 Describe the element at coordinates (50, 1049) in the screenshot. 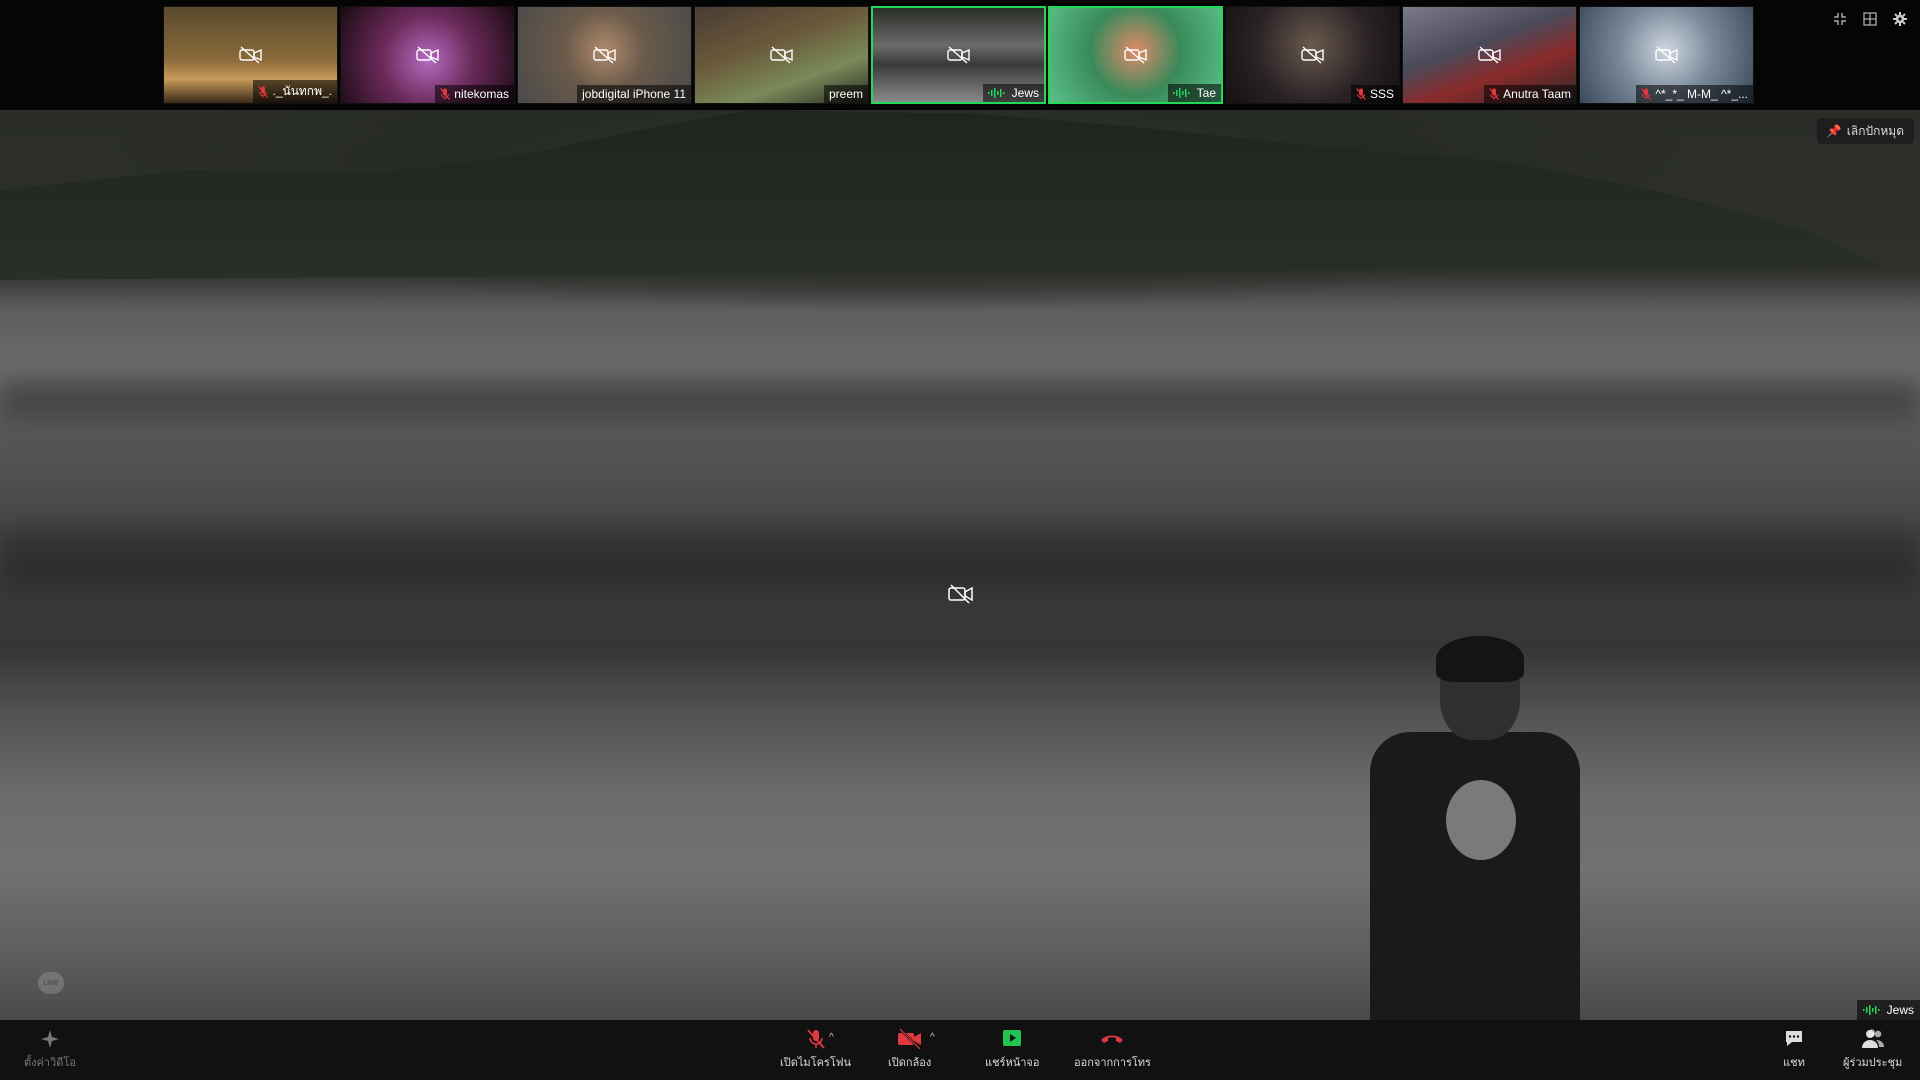

I see `video-effects-button: ตั้งค่าวิดีโอ` at that location.